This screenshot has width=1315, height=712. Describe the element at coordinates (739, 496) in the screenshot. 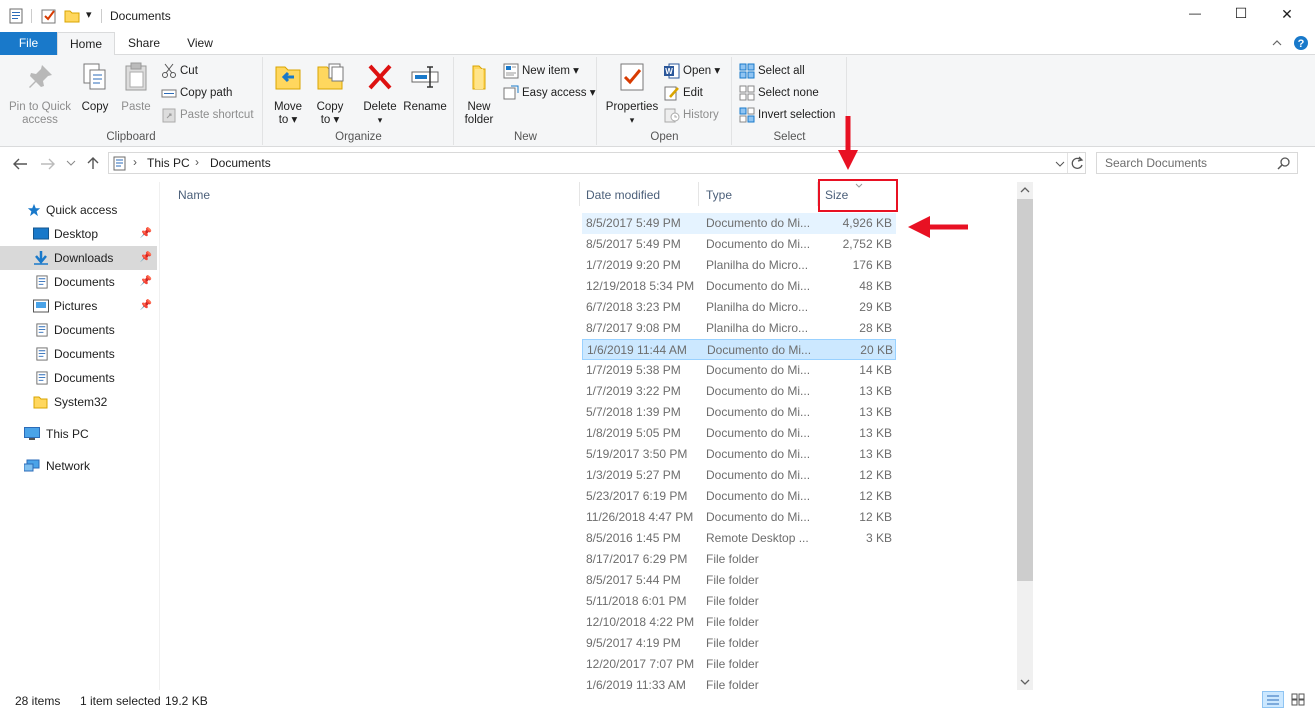

I see `file-row: 5/23/2017 6:19 PM Documento do Mi... 12 KB` at that location.